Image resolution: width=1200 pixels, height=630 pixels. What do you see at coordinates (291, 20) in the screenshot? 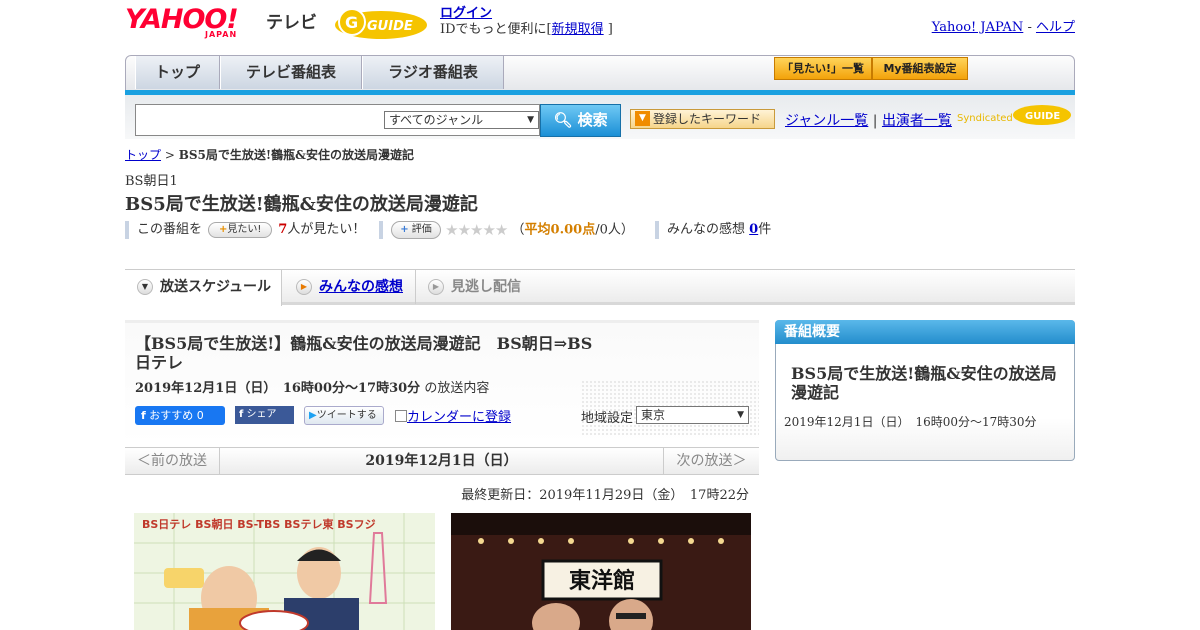
I see `tv-logo-text: テレビ` at bounding box center [291, 20].